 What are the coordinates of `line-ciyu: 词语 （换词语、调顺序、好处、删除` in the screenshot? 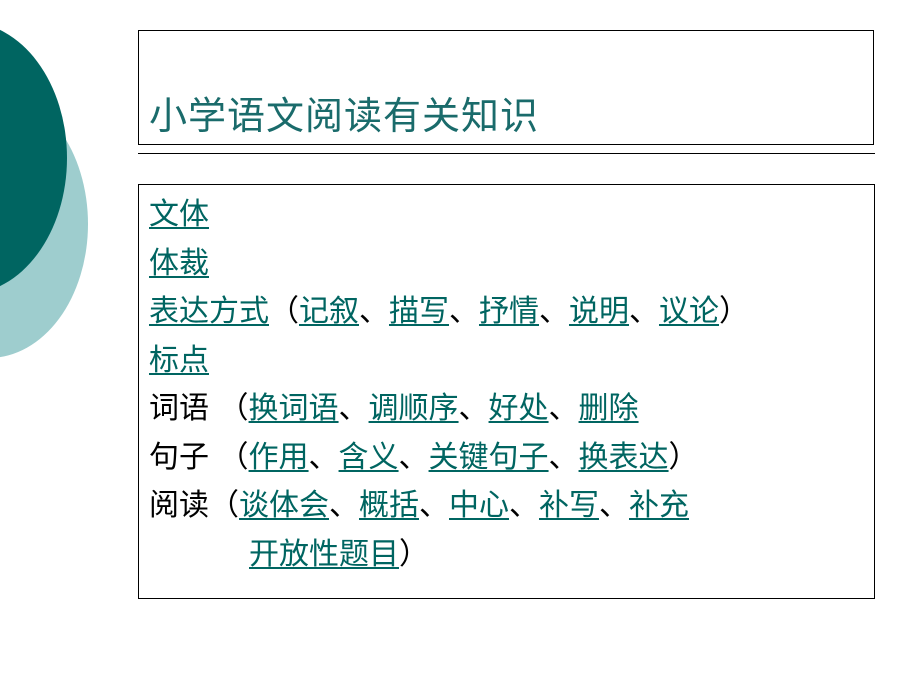 It's located at (511, 409).